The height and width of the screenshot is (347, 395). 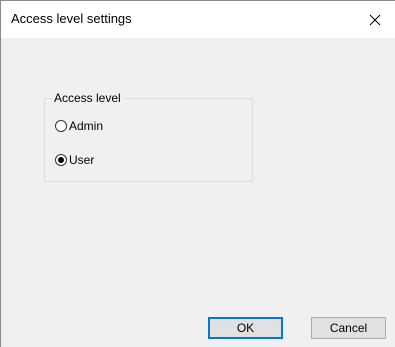 I want to click on close-button, so click(x=375, y=19).